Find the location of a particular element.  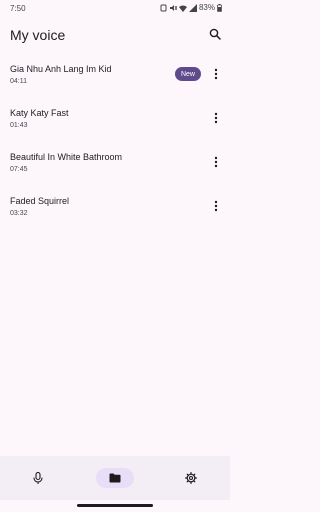

search-icon is located at coordinates (215, 34).